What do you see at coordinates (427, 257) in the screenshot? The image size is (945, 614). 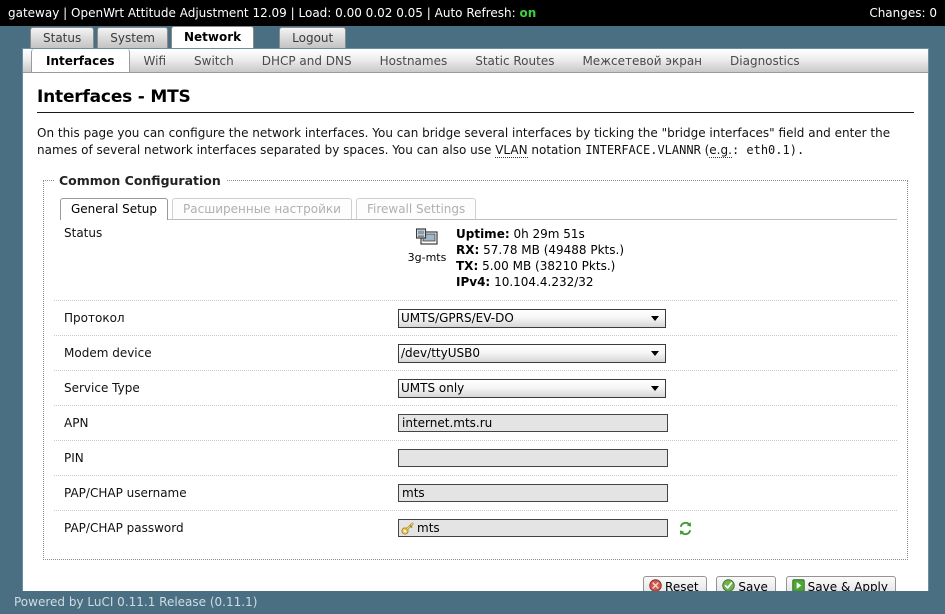 I see `interface-name: 3g-mts` at bounding box center [427, 257].